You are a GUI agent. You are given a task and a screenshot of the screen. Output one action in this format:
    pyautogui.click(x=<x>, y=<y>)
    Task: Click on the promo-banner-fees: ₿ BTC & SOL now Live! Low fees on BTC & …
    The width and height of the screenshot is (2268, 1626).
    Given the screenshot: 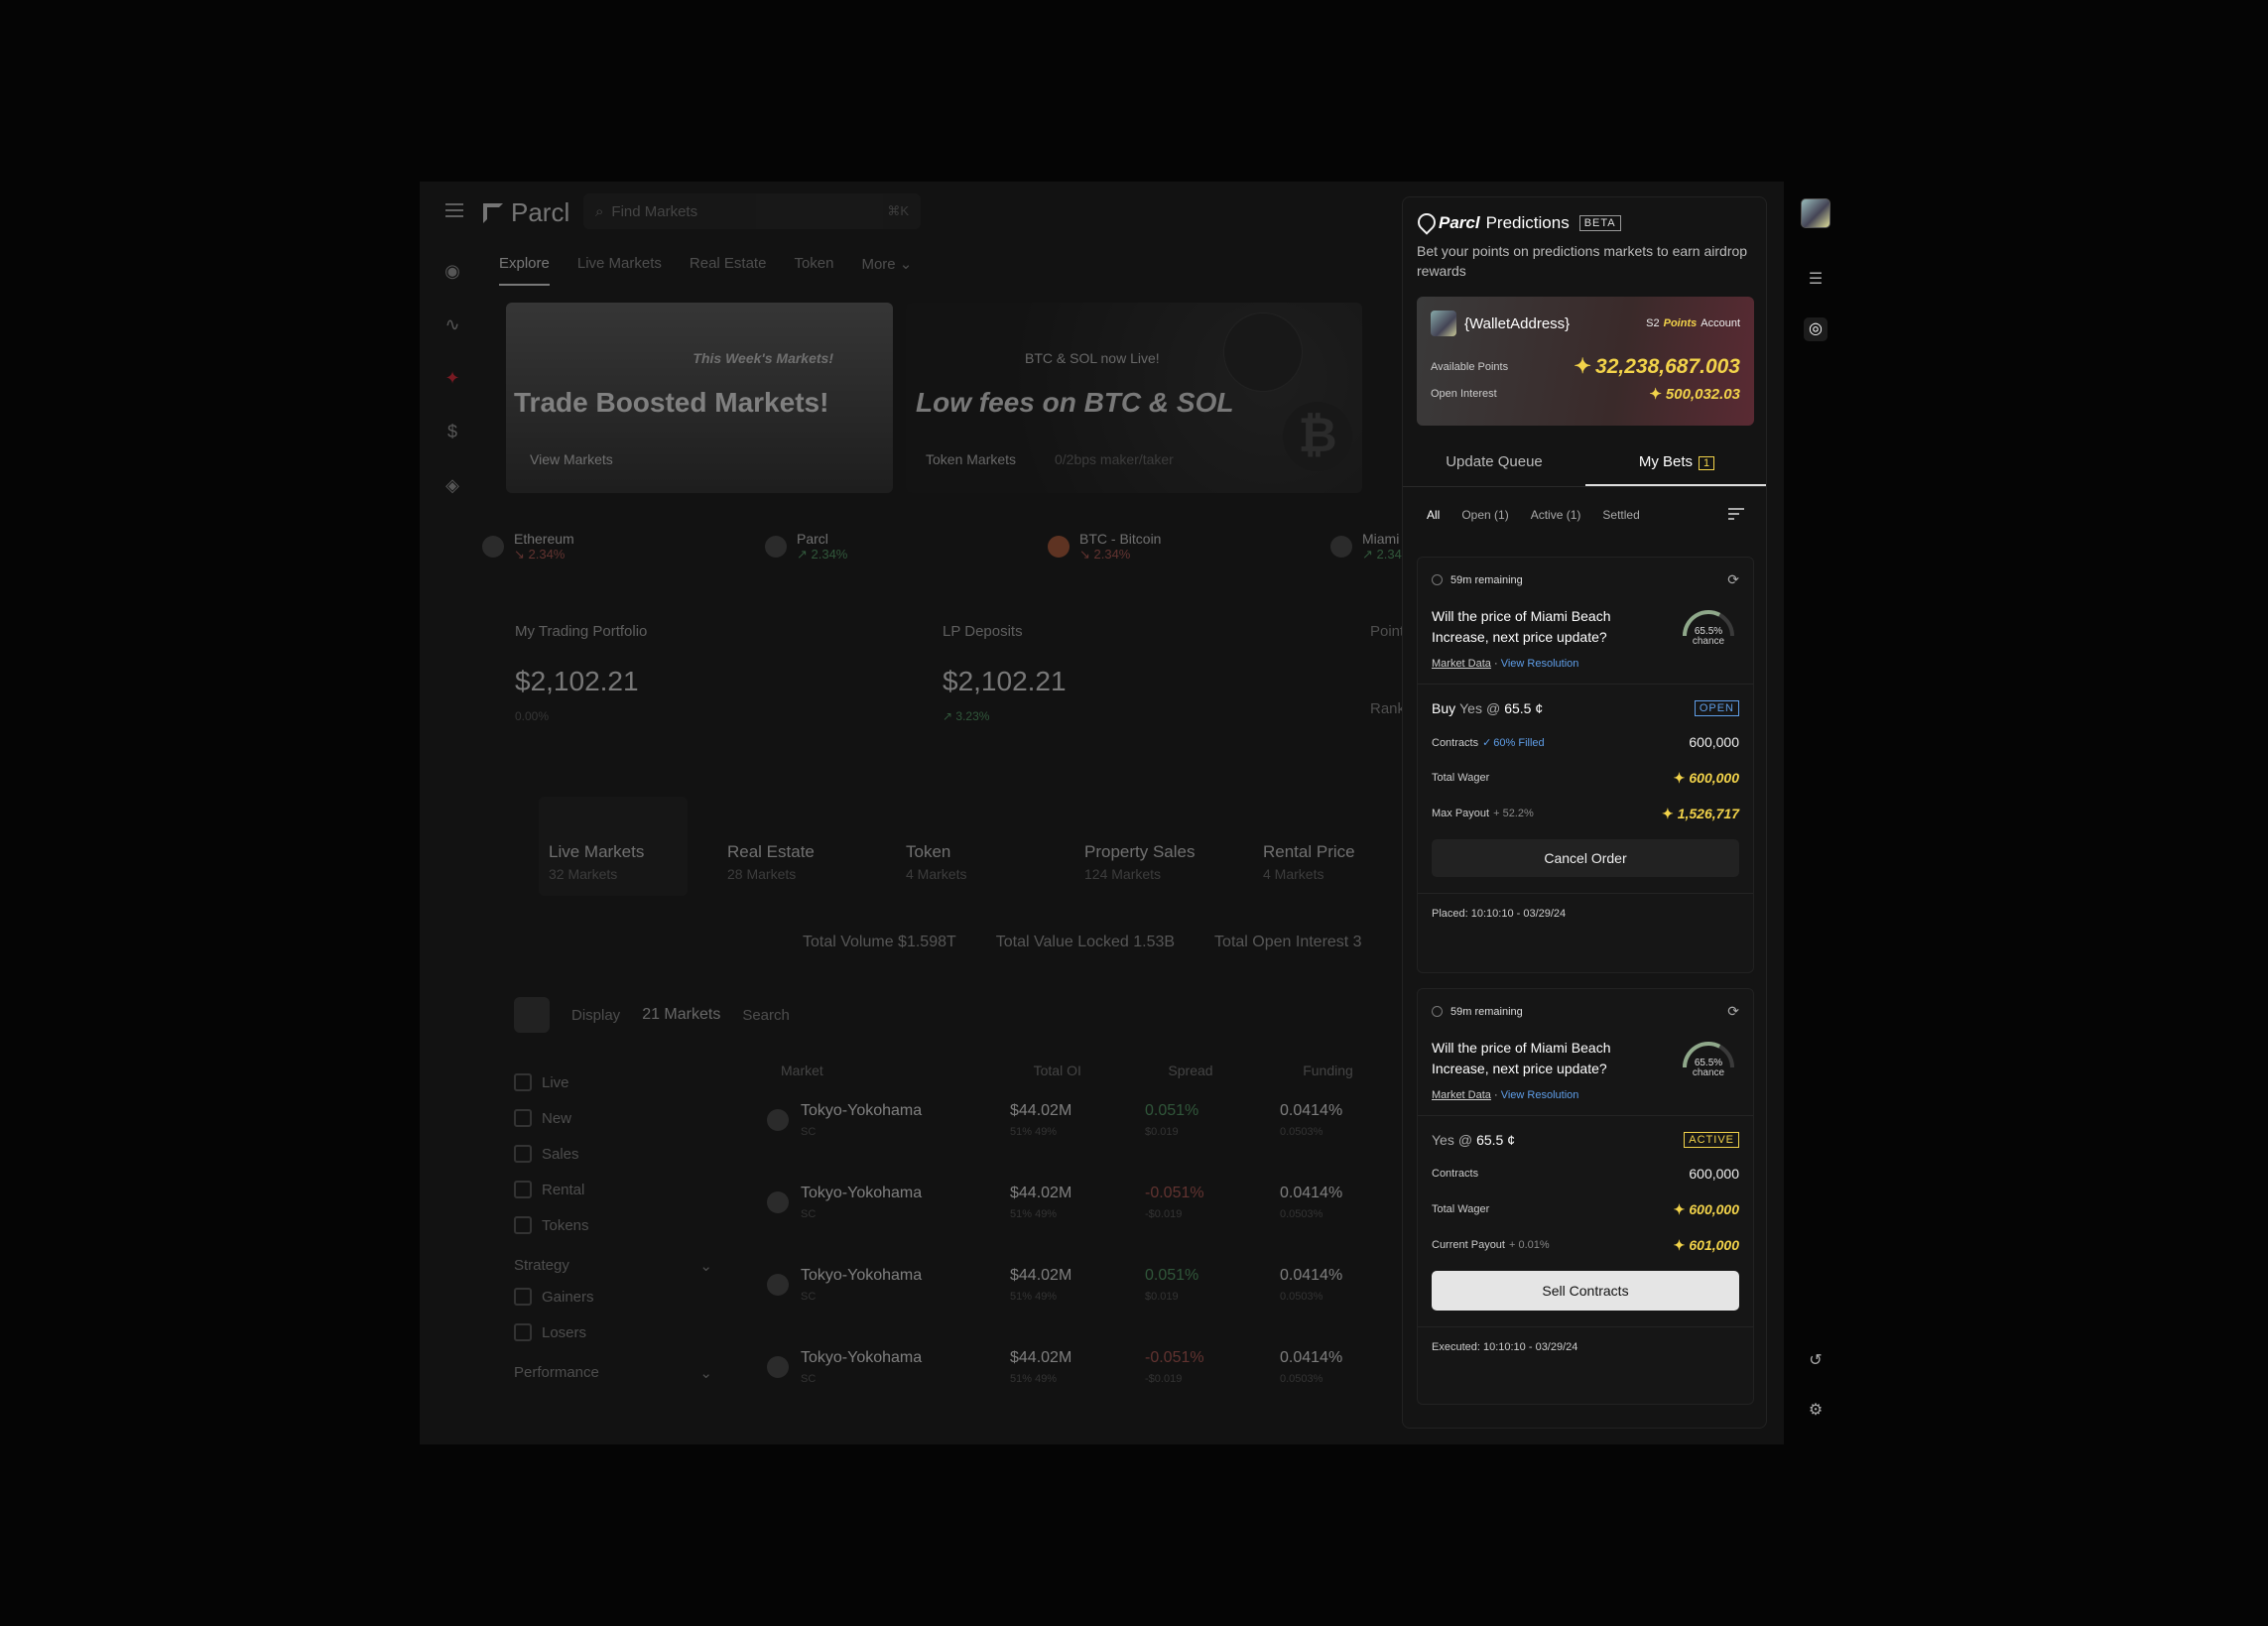 What is the action you would take?
    pyautogui.click(x=1134, y=398)
    